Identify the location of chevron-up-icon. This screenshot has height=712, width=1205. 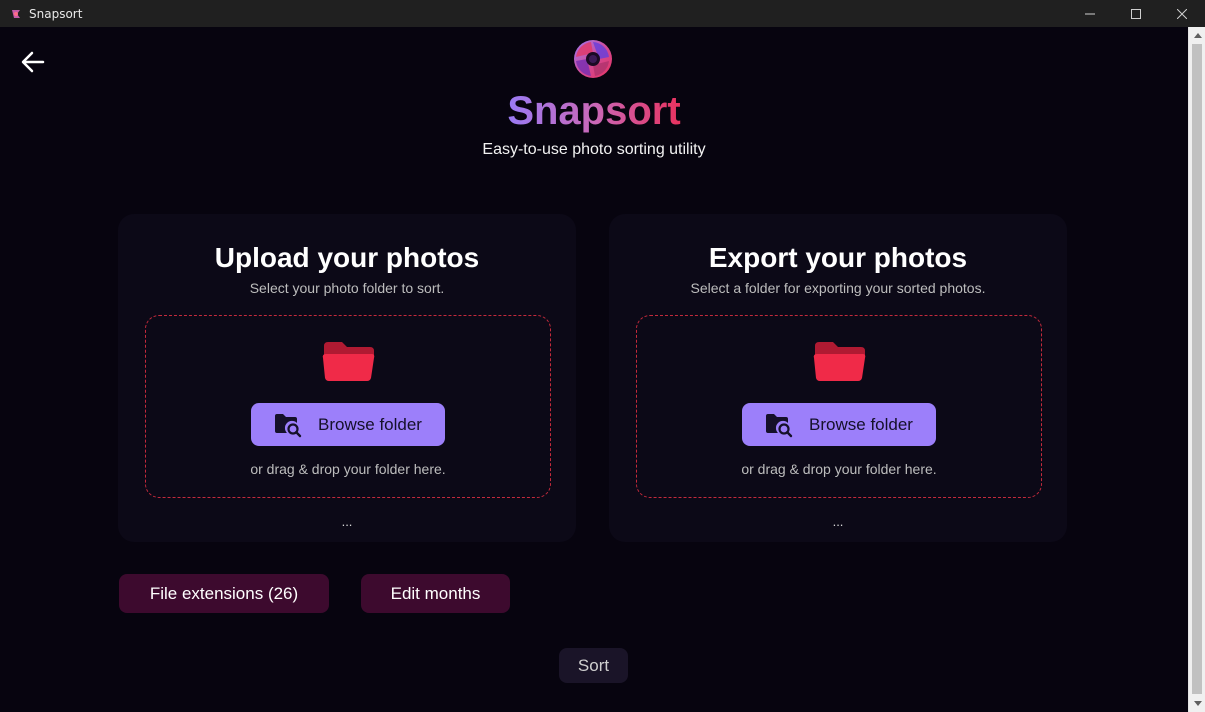
(1197, 35).